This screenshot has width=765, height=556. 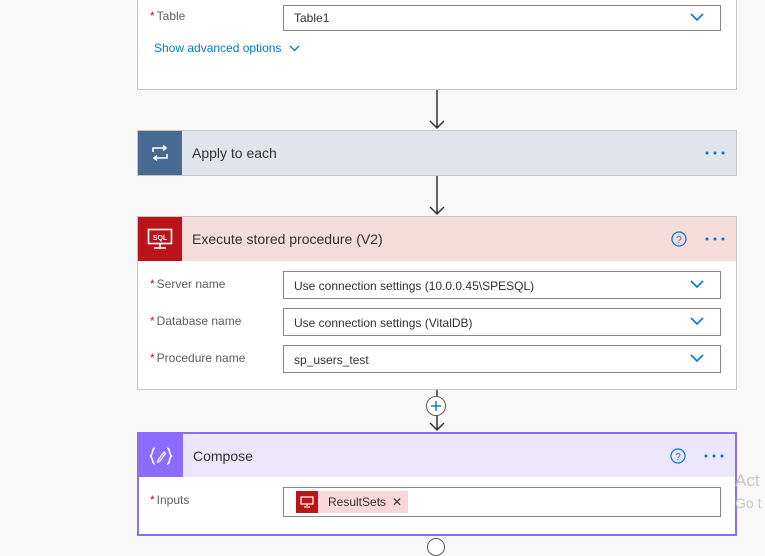 I want to click on procedure-name-input: sp_users_test, so click(x=502, y=359).